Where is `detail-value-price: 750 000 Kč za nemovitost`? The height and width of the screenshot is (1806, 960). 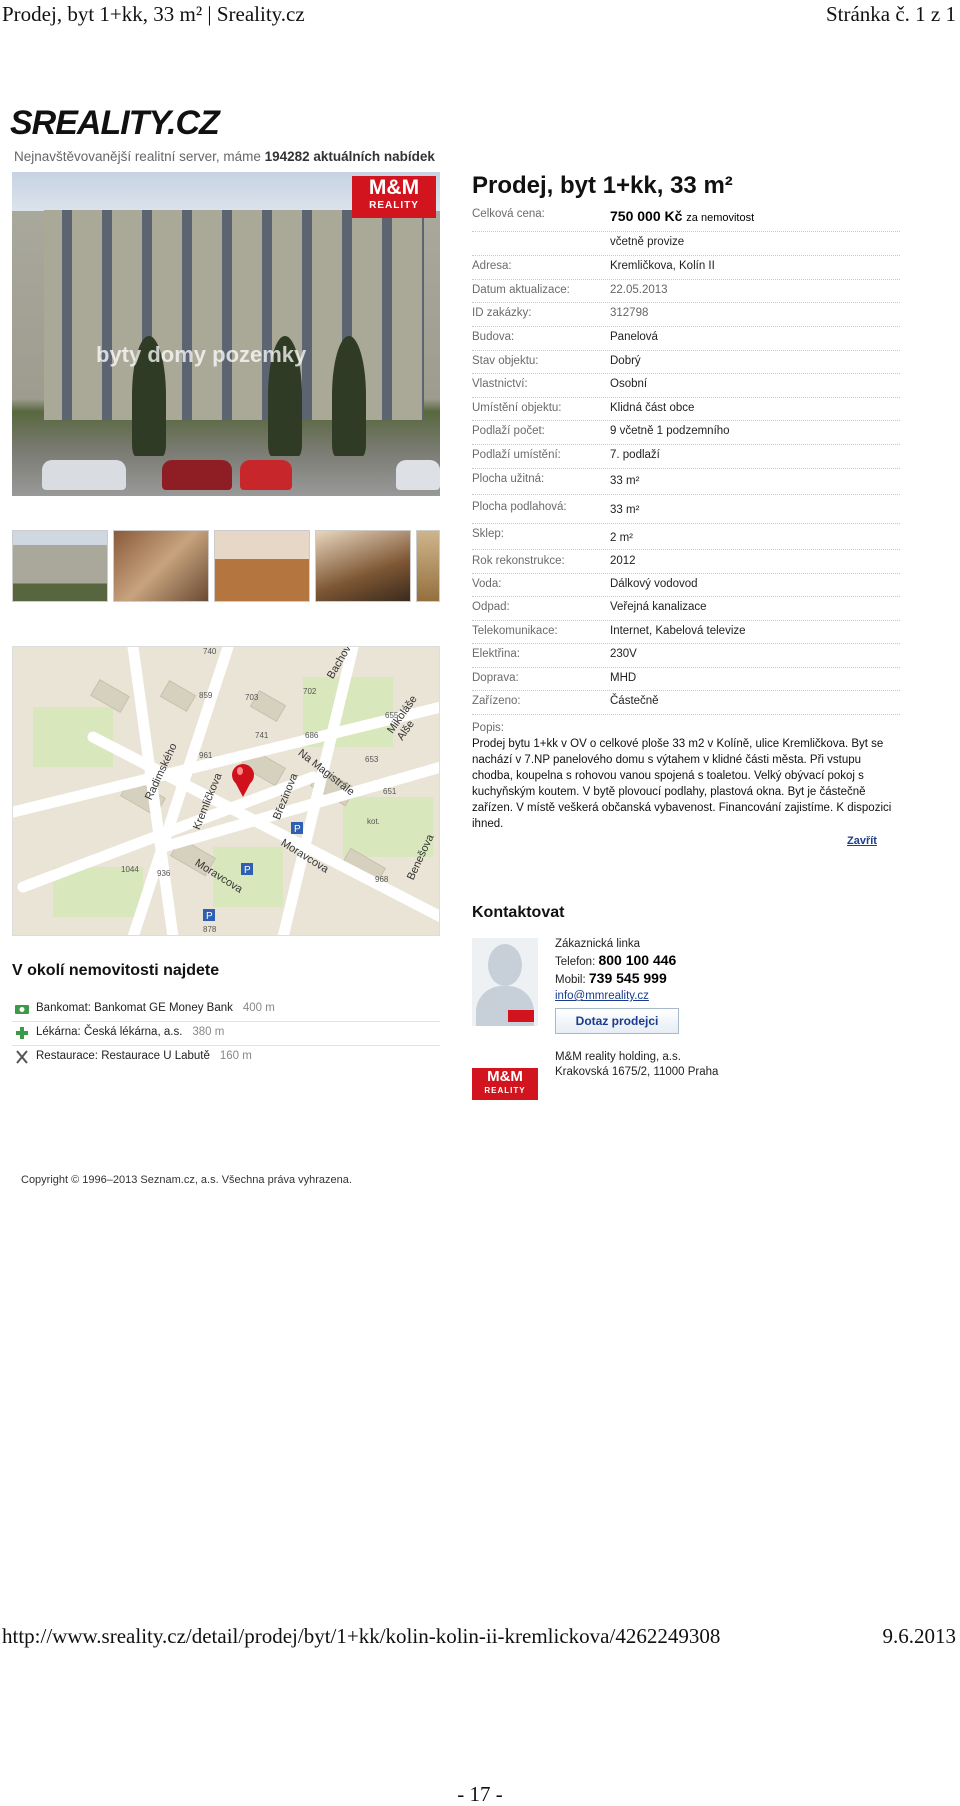
detail-value-price: 750 000 Kč za nemovitost is located at coordinates (682, 216).